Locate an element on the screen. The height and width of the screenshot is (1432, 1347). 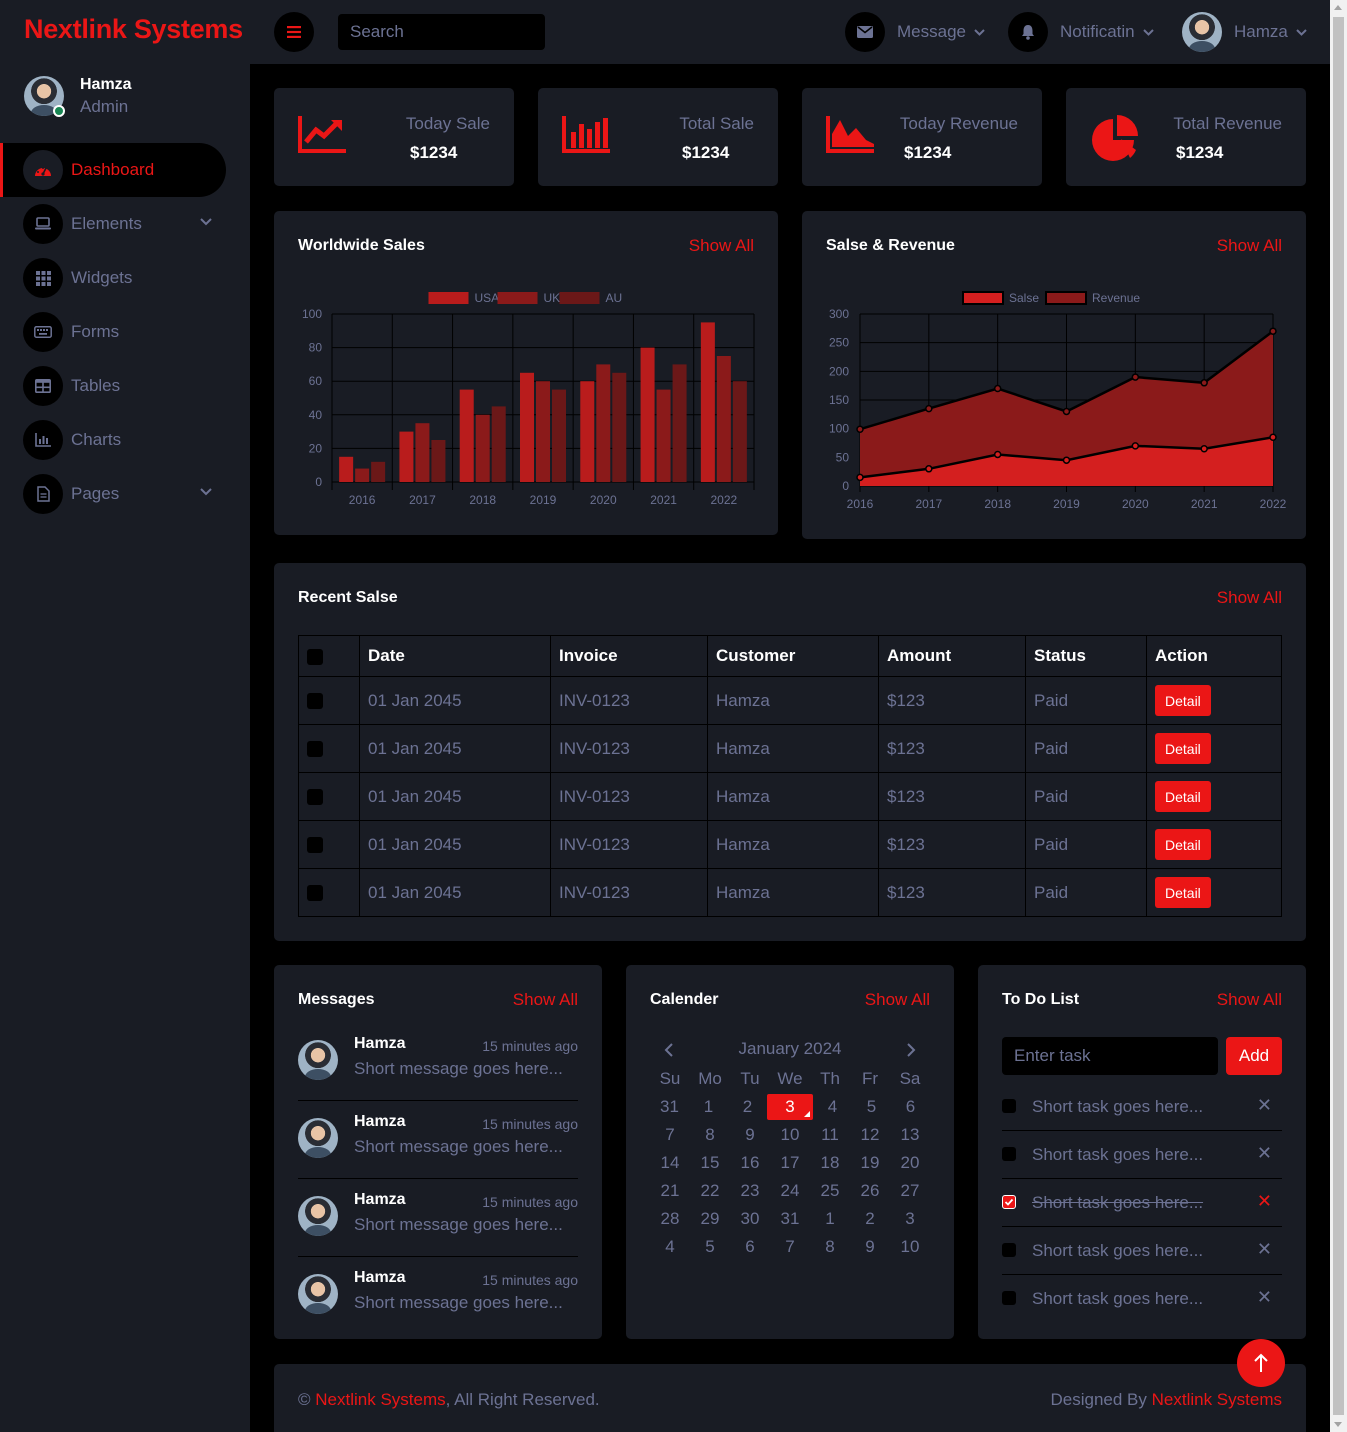
calendar-day: 2 is located at coordinates (747, 1107).